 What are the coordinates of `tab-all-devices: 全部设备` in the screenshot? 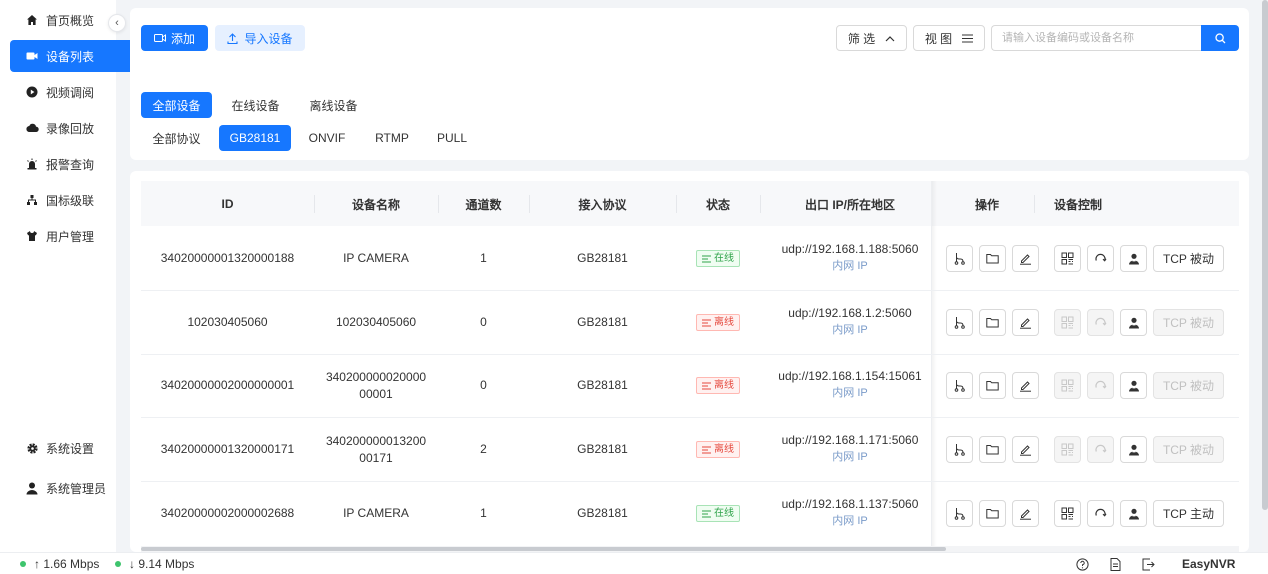 It's located at (176, 105).